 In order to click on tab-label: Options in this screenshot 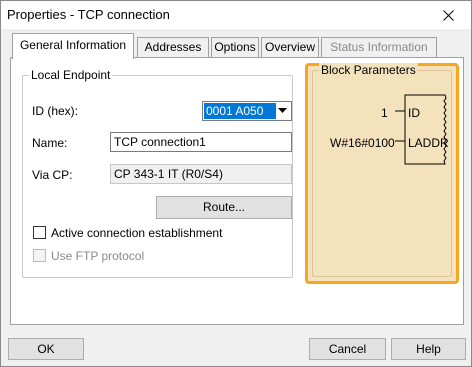, I will do `click(235, 47)`.